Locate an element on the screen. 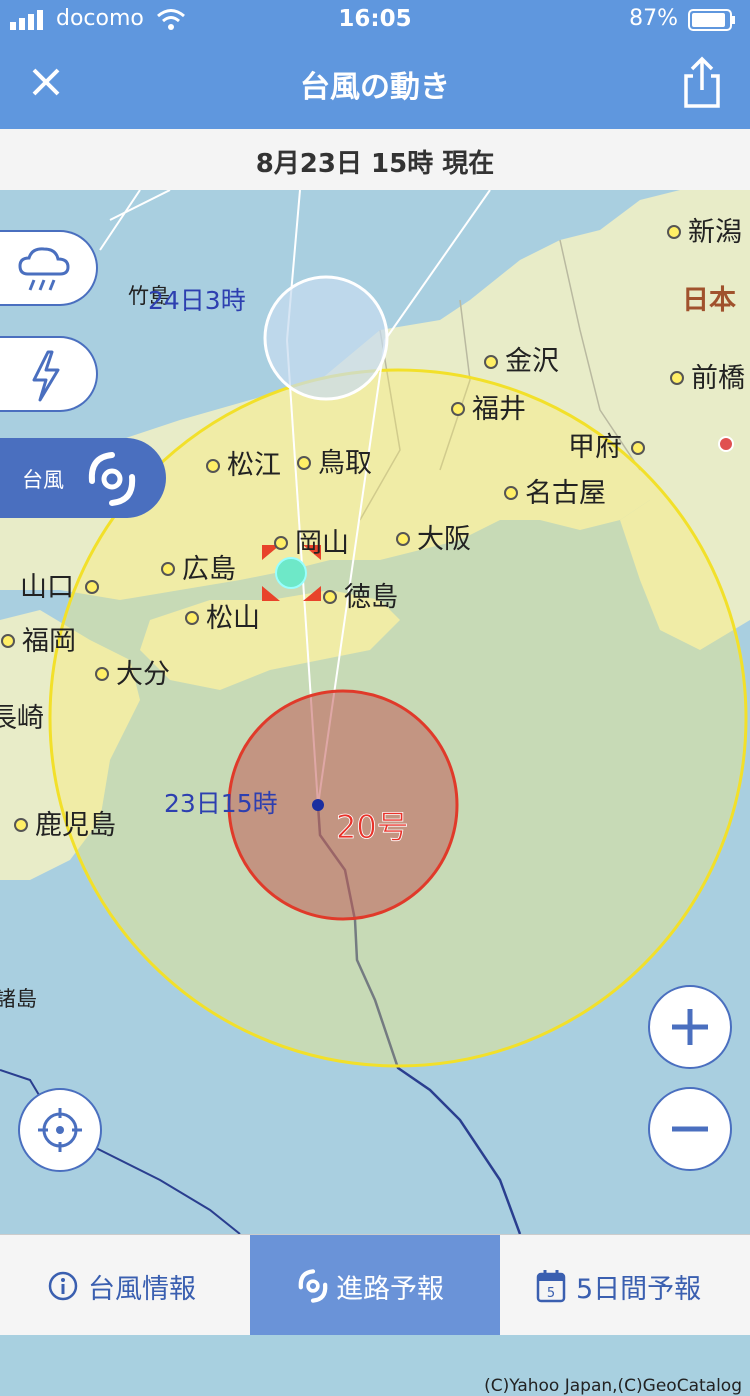 The width and height of the screenshot is (750, 1396). city-label: 鳥取 is located at coordinates (345, 463).